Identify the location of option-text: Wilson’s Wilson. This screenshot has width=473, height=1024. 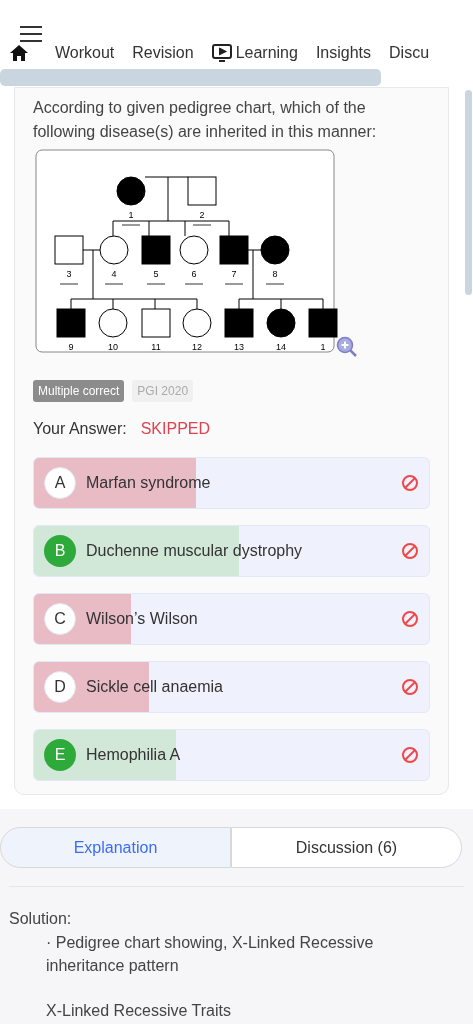
(142, 619).